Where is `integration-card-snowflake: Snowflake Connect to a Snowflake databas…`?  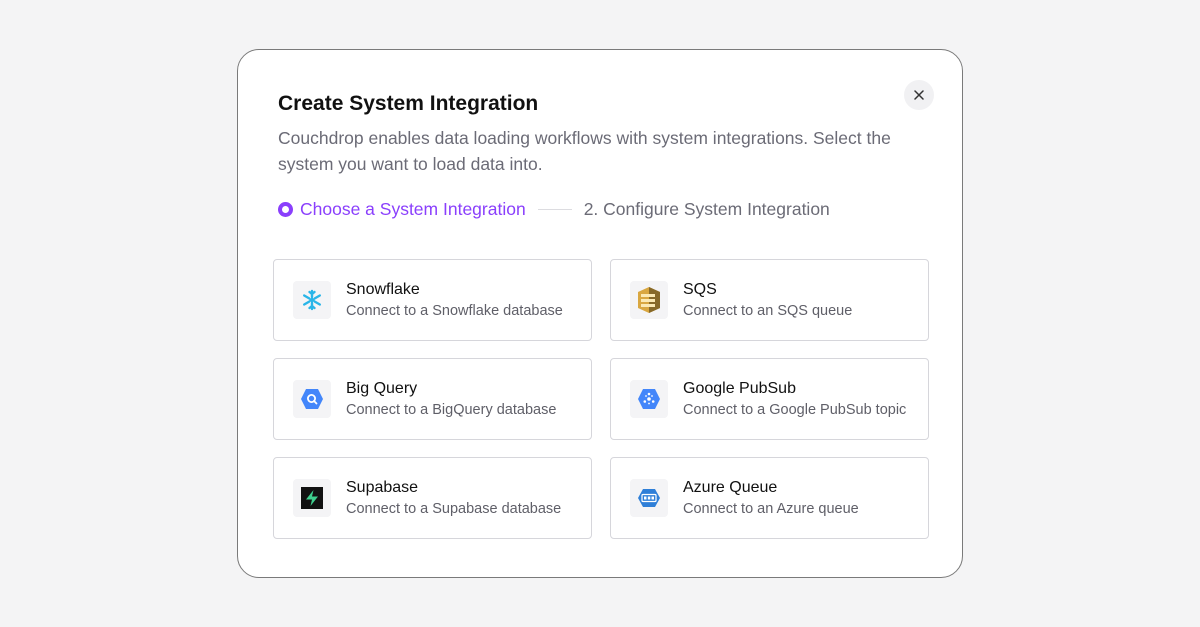
integration-card-snowflake: Snowflake Connect to a Snowflake databas… is located at coordinates (432, 300).